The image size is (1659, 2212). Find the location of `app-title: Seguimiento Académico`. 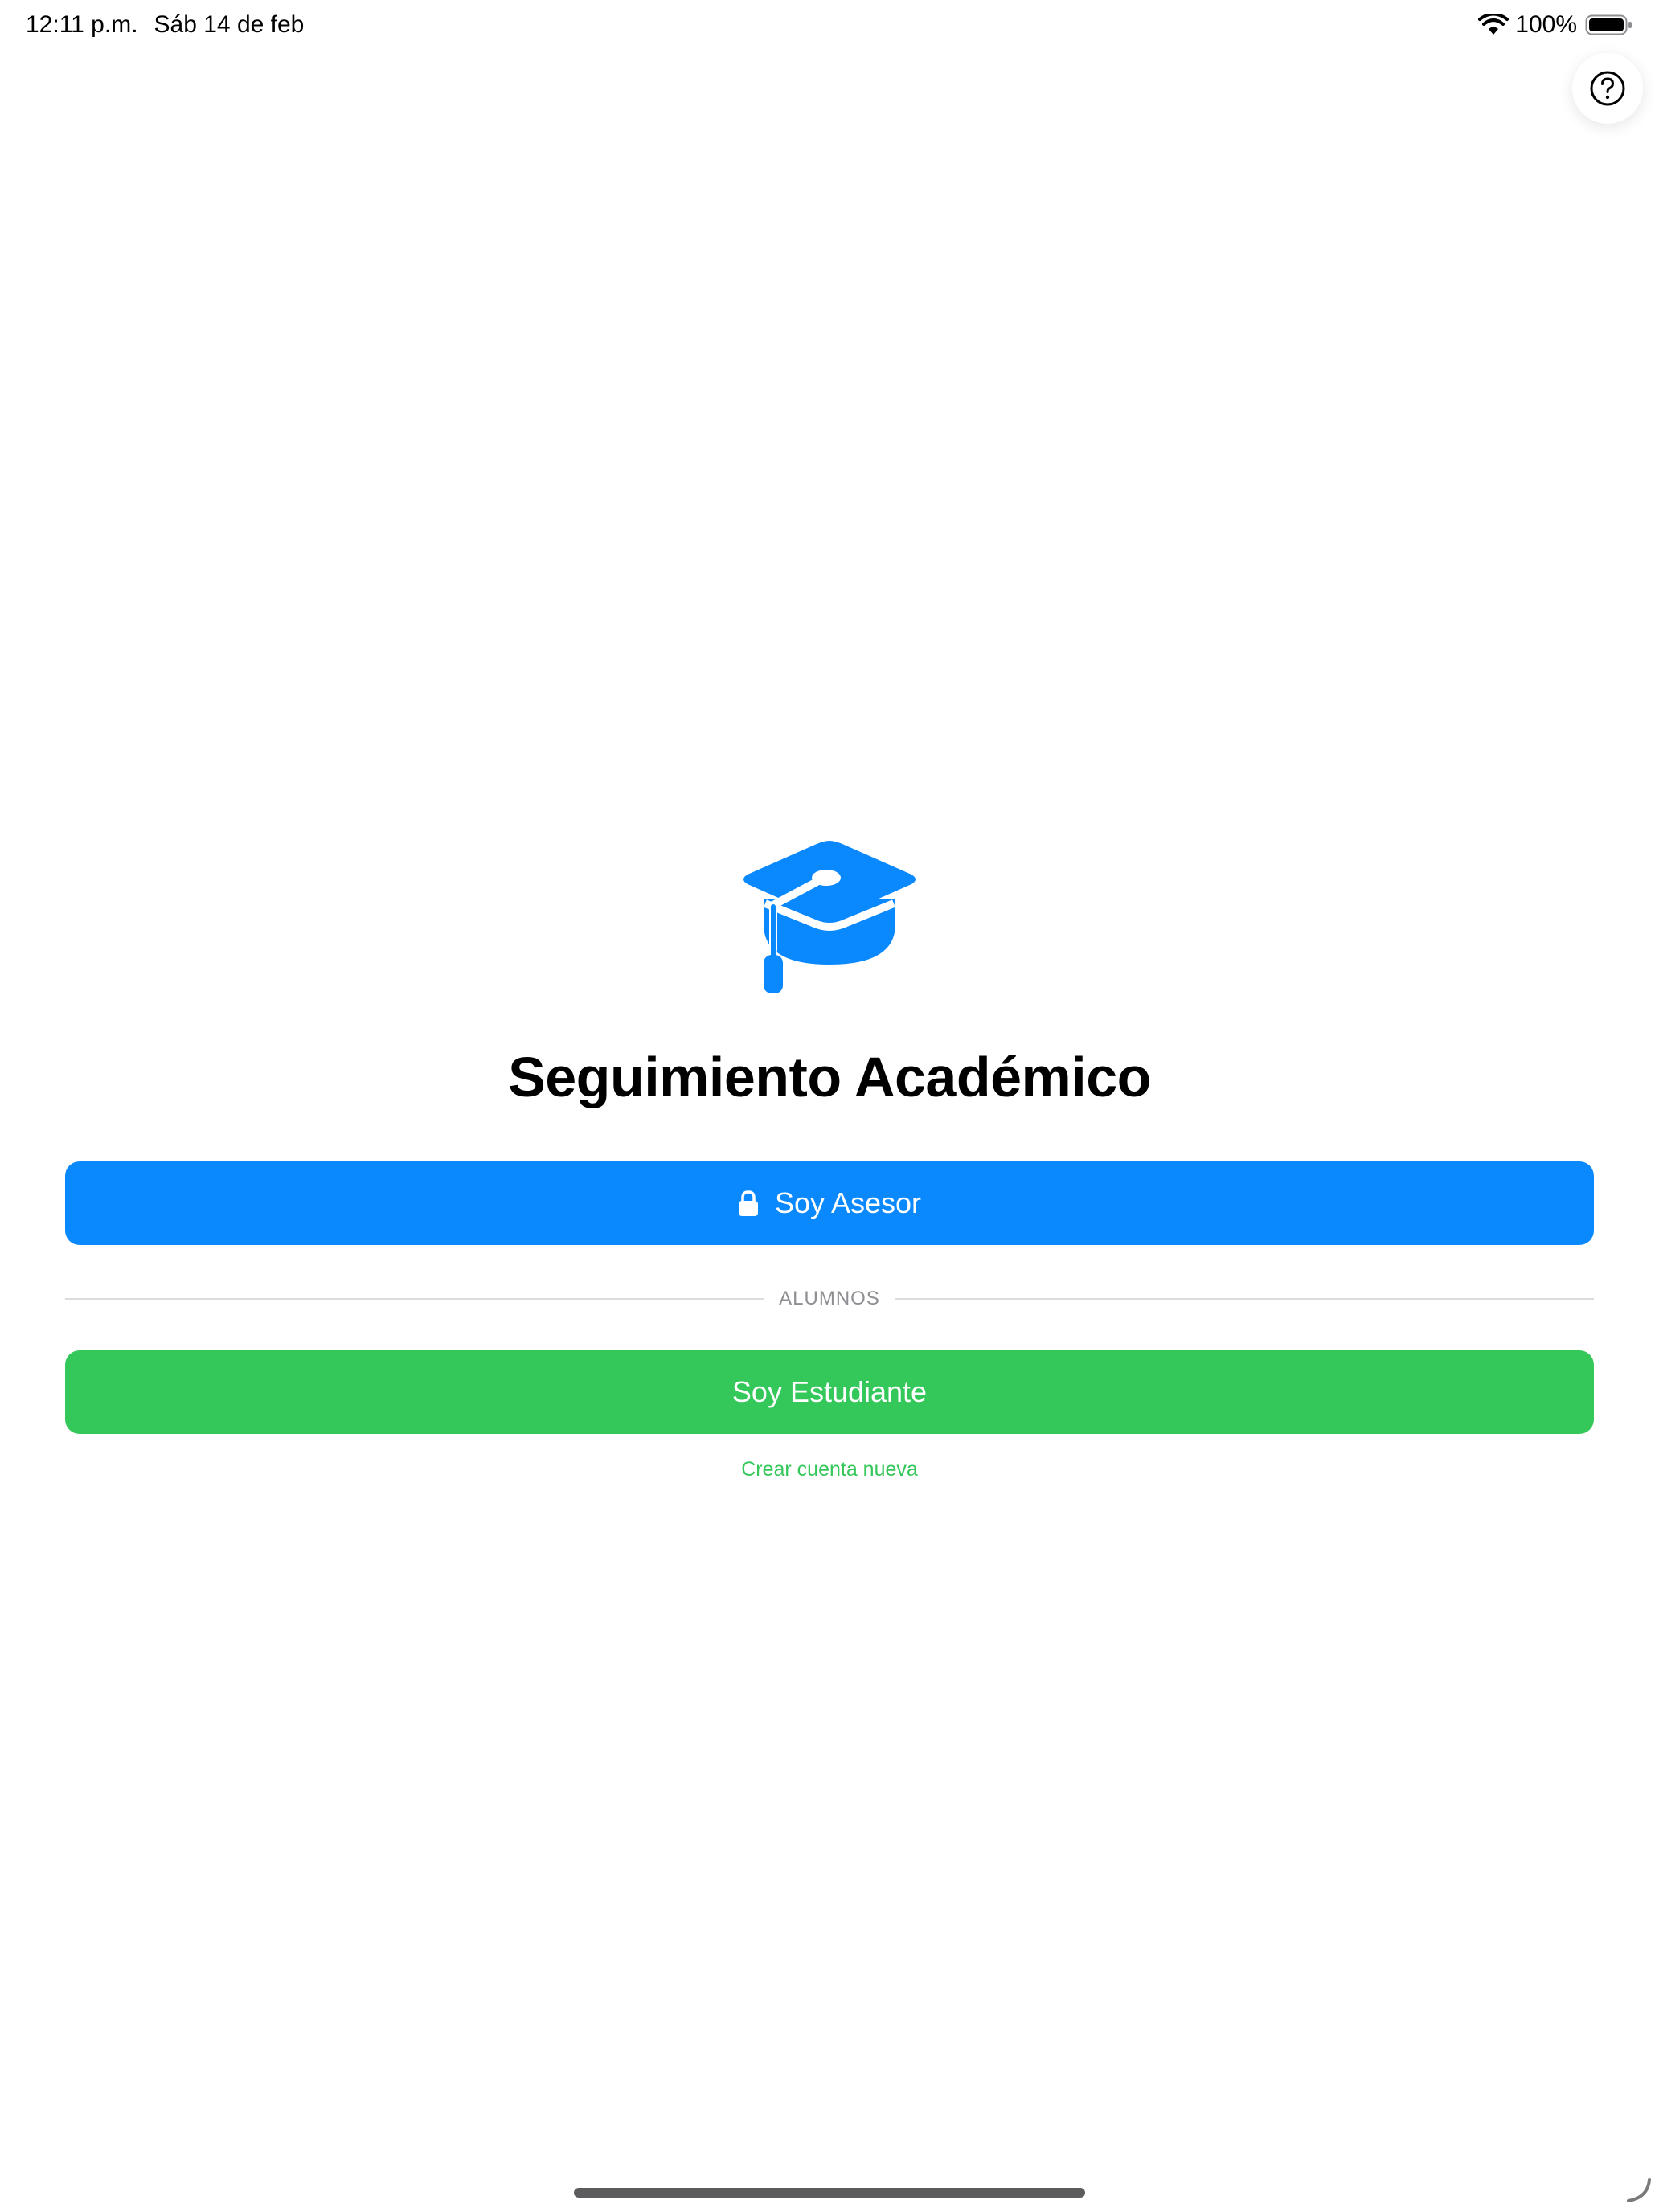

app-title: Seguimiento Académico is located at coordinates (829, 1077).